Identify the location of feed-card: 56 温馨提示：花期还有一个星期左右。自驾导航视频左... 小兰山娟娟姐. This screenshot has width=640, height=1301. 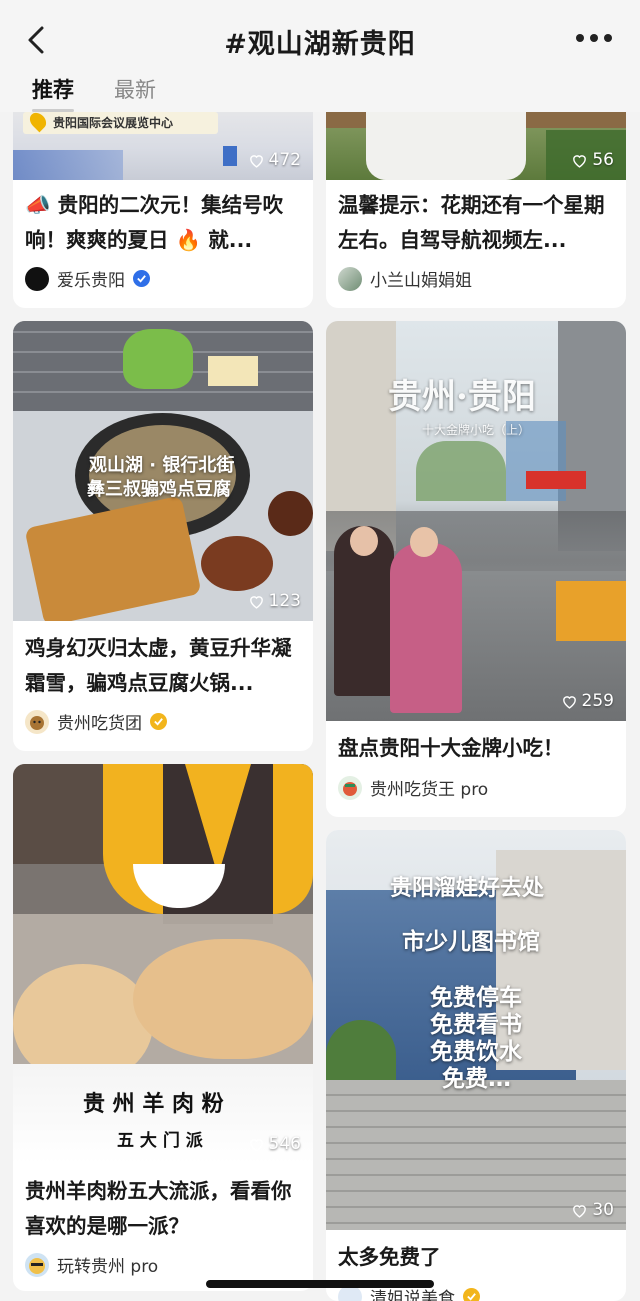
(476, 204).